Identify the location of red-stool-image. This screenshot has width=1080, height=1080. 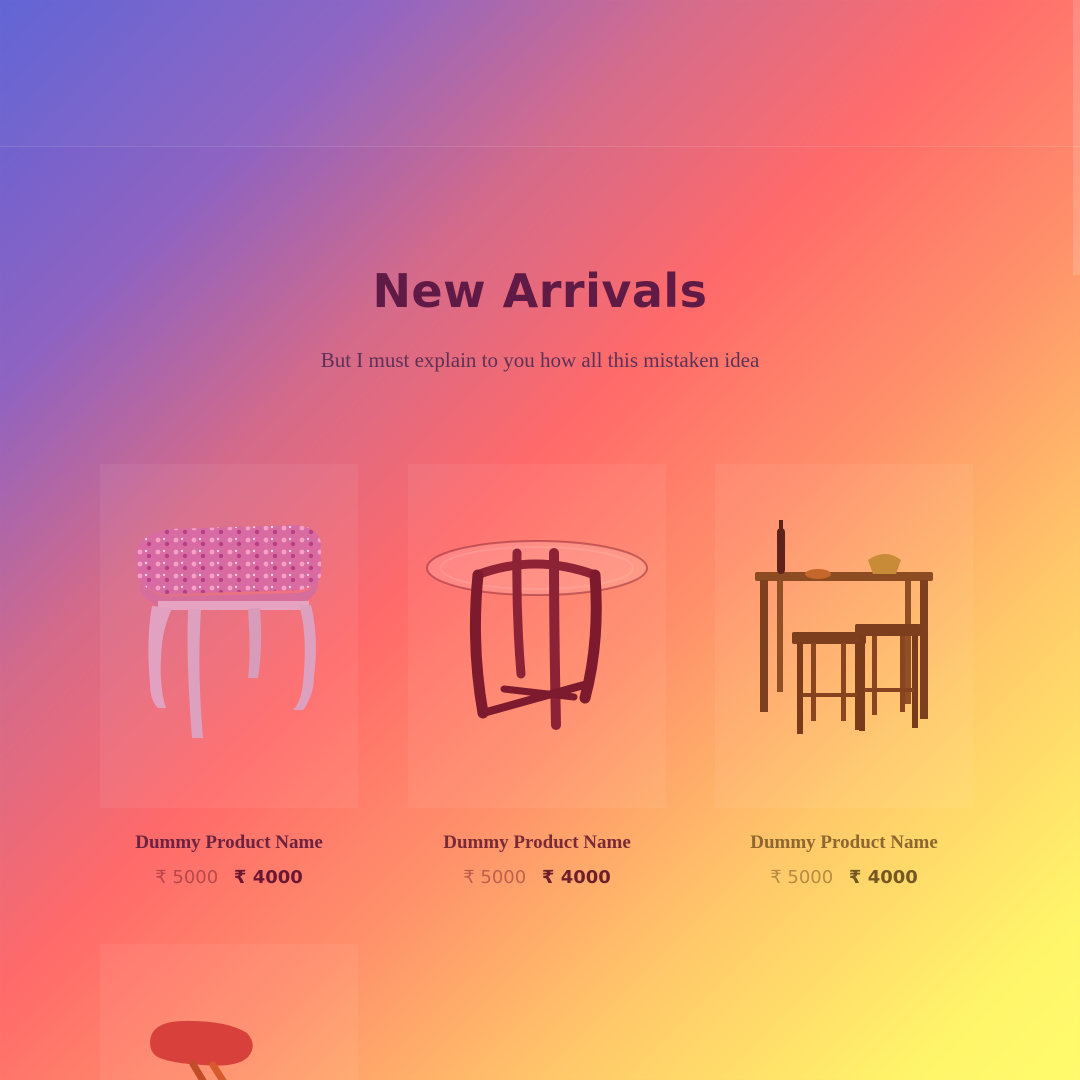
(201, 1050).